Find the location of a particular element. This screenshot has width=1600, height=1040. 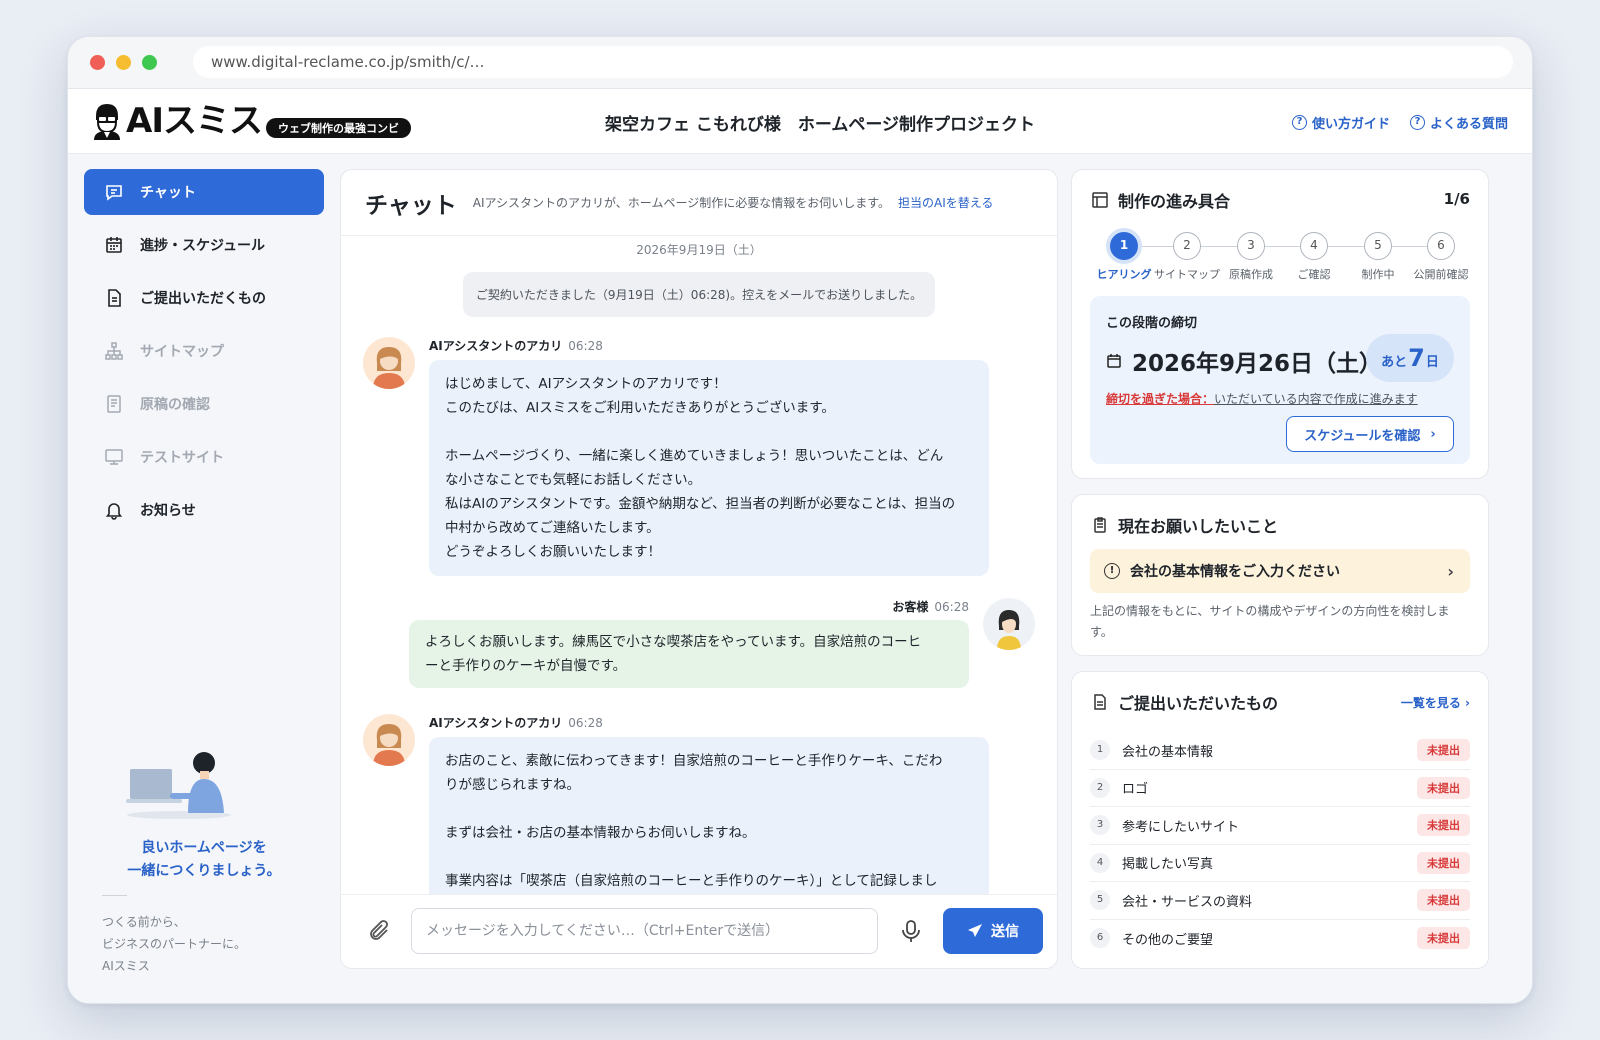

step-production: 5 制作中 is located at coordinates (1378, 257).